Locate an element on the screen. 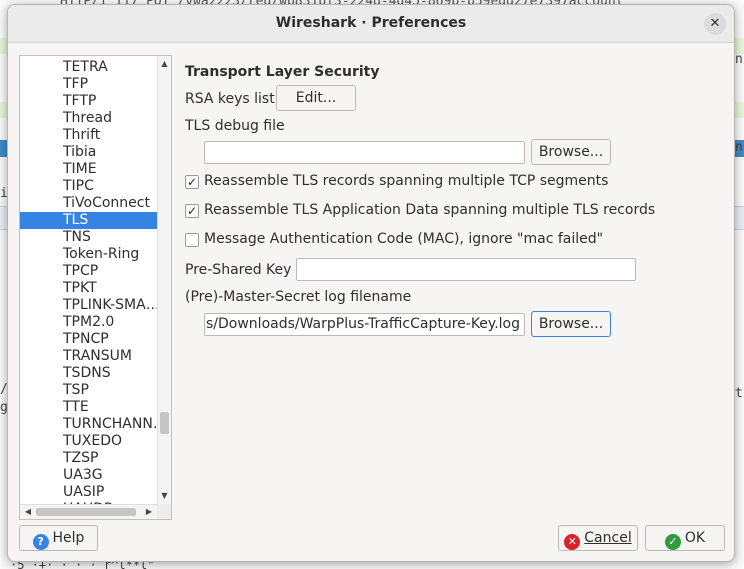 The height and width of the screenshot is (569, 744). help-icon: ? is located at coordinates (40, 542).